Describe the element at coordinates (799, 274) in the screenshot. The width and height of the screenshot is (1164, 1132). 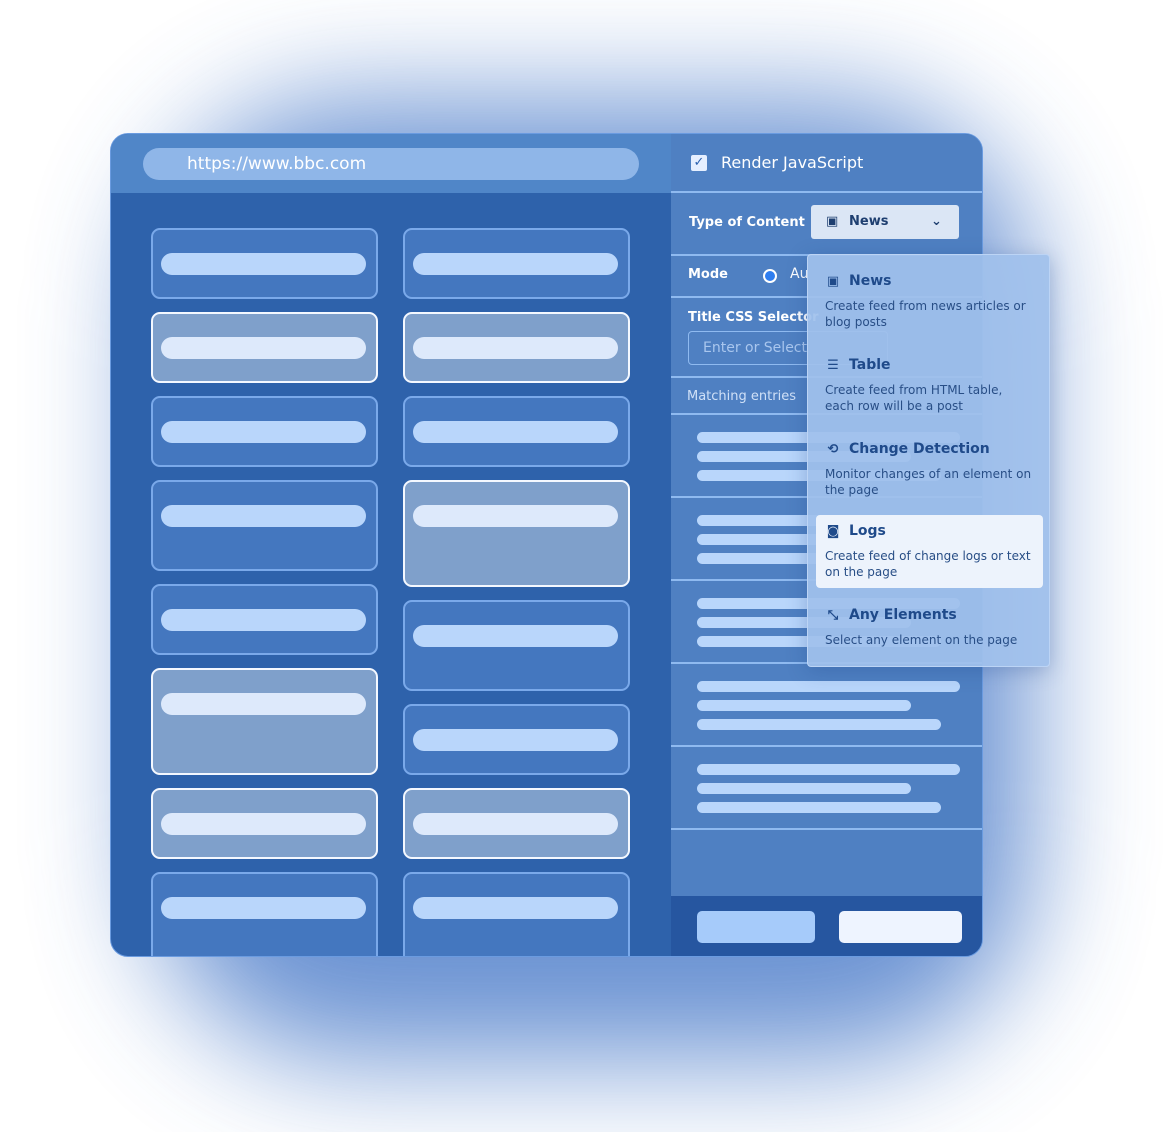
I see `mode-option-label: Au` at that location.